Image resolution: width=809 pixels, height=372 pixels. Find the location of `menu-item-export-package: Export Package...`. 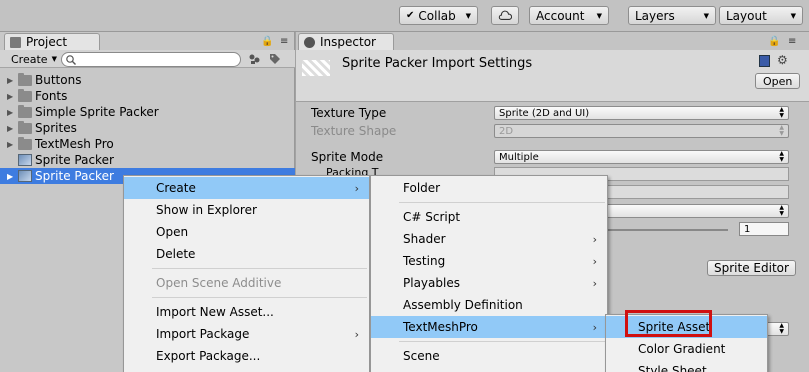

menu-item-export-package: Export Package... is located at coordinates (246, 356).